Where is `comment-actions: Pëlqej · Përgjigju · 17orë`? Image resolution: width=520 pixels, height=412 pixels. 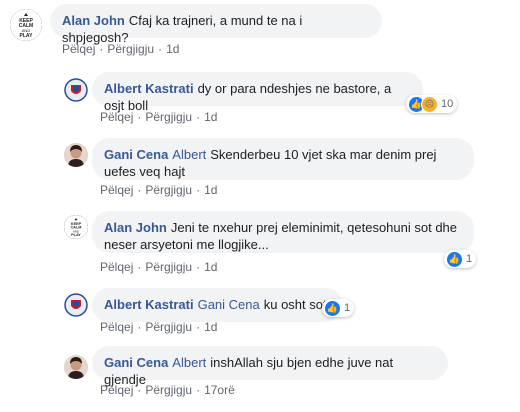
comment-actions: Pëlqej · Përgjigju · 17orë is located at coordinates (167, 390).